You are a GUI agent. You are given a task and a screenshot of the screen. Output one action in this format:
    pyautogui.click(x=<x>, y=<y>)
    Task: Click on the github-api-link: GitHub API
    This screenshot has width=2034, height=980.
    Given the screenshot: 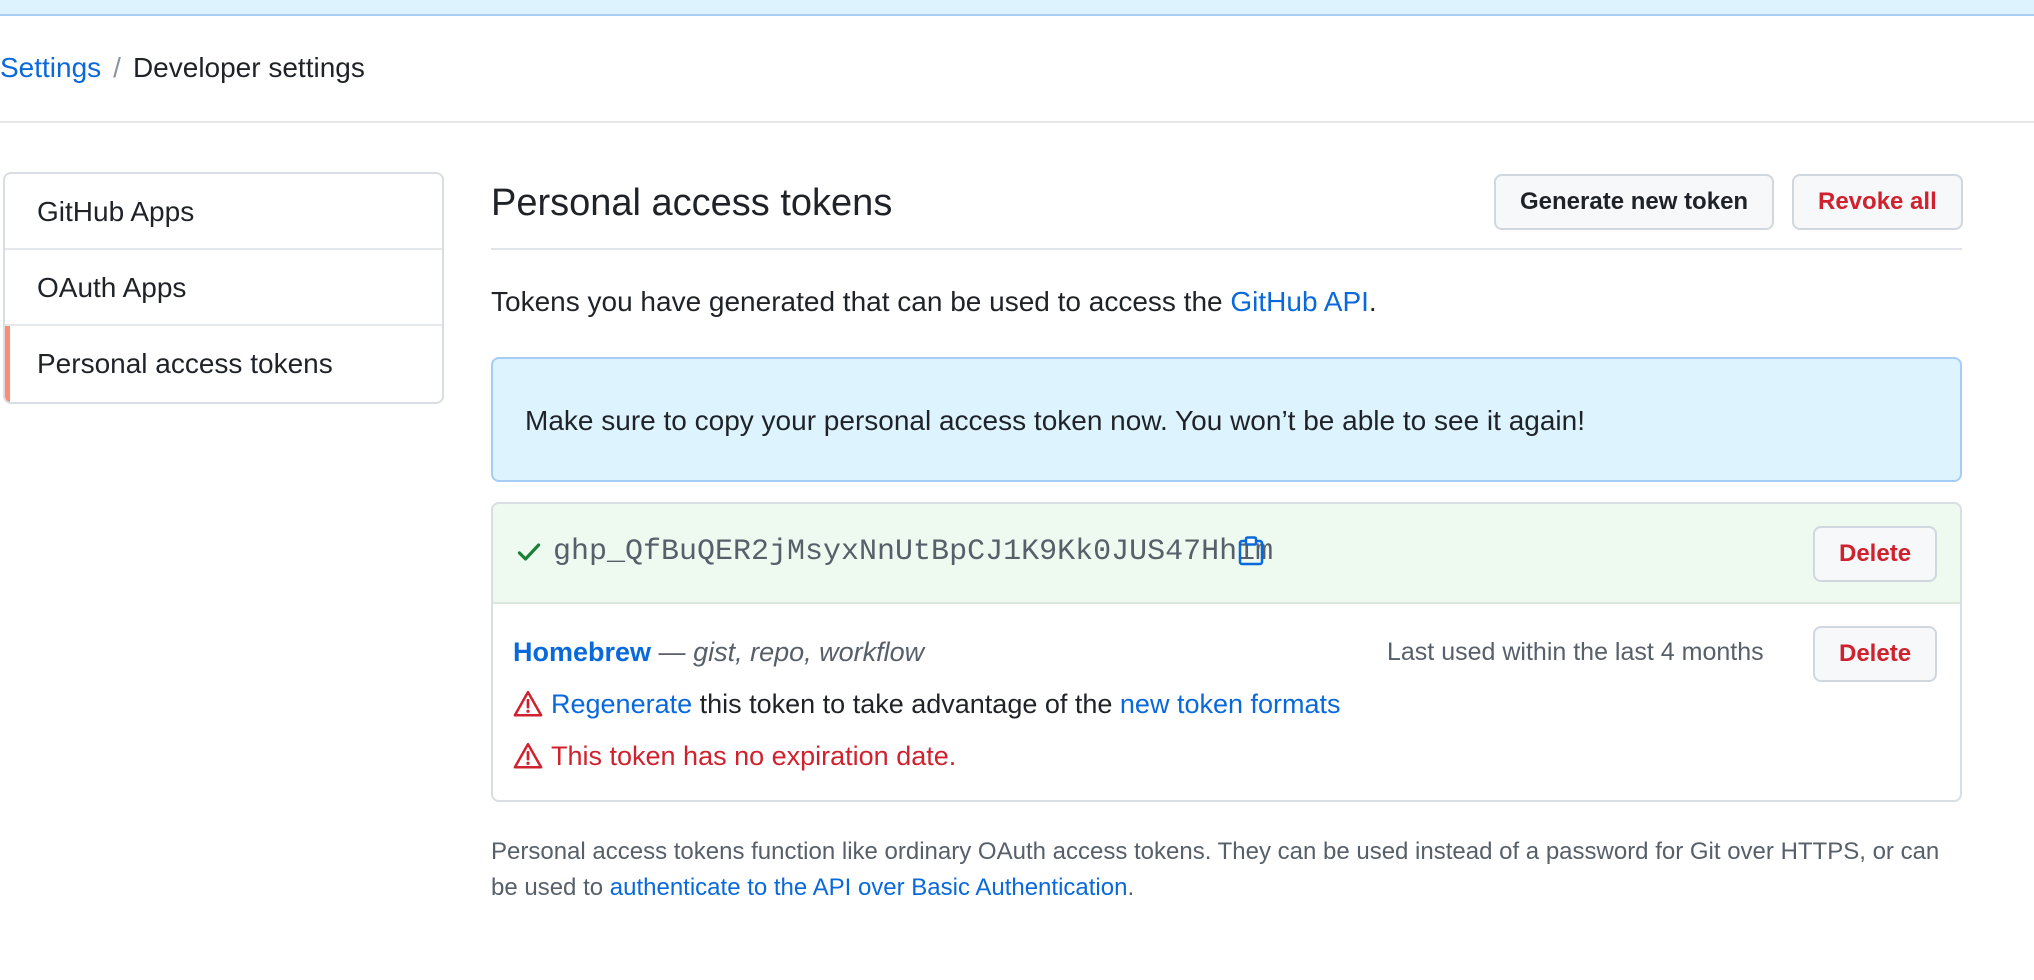 What is the action you would take?
    pyautogui.click(x=1299, y=301)
    